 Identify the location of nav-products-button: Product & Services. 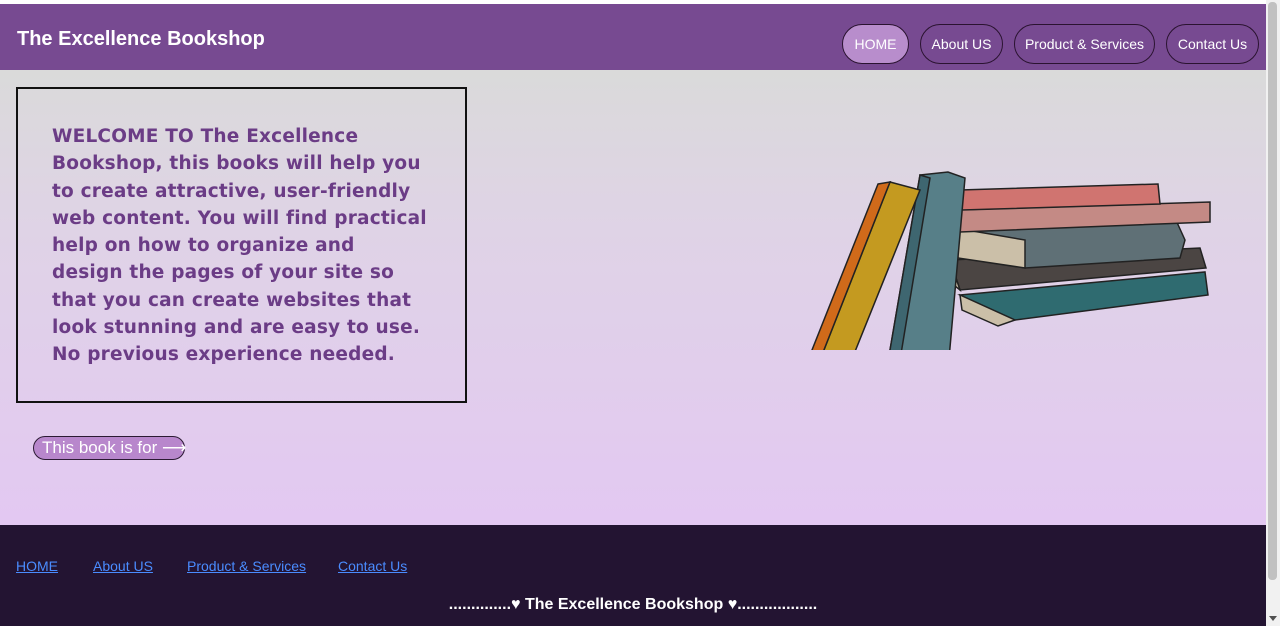
(1084, 44).